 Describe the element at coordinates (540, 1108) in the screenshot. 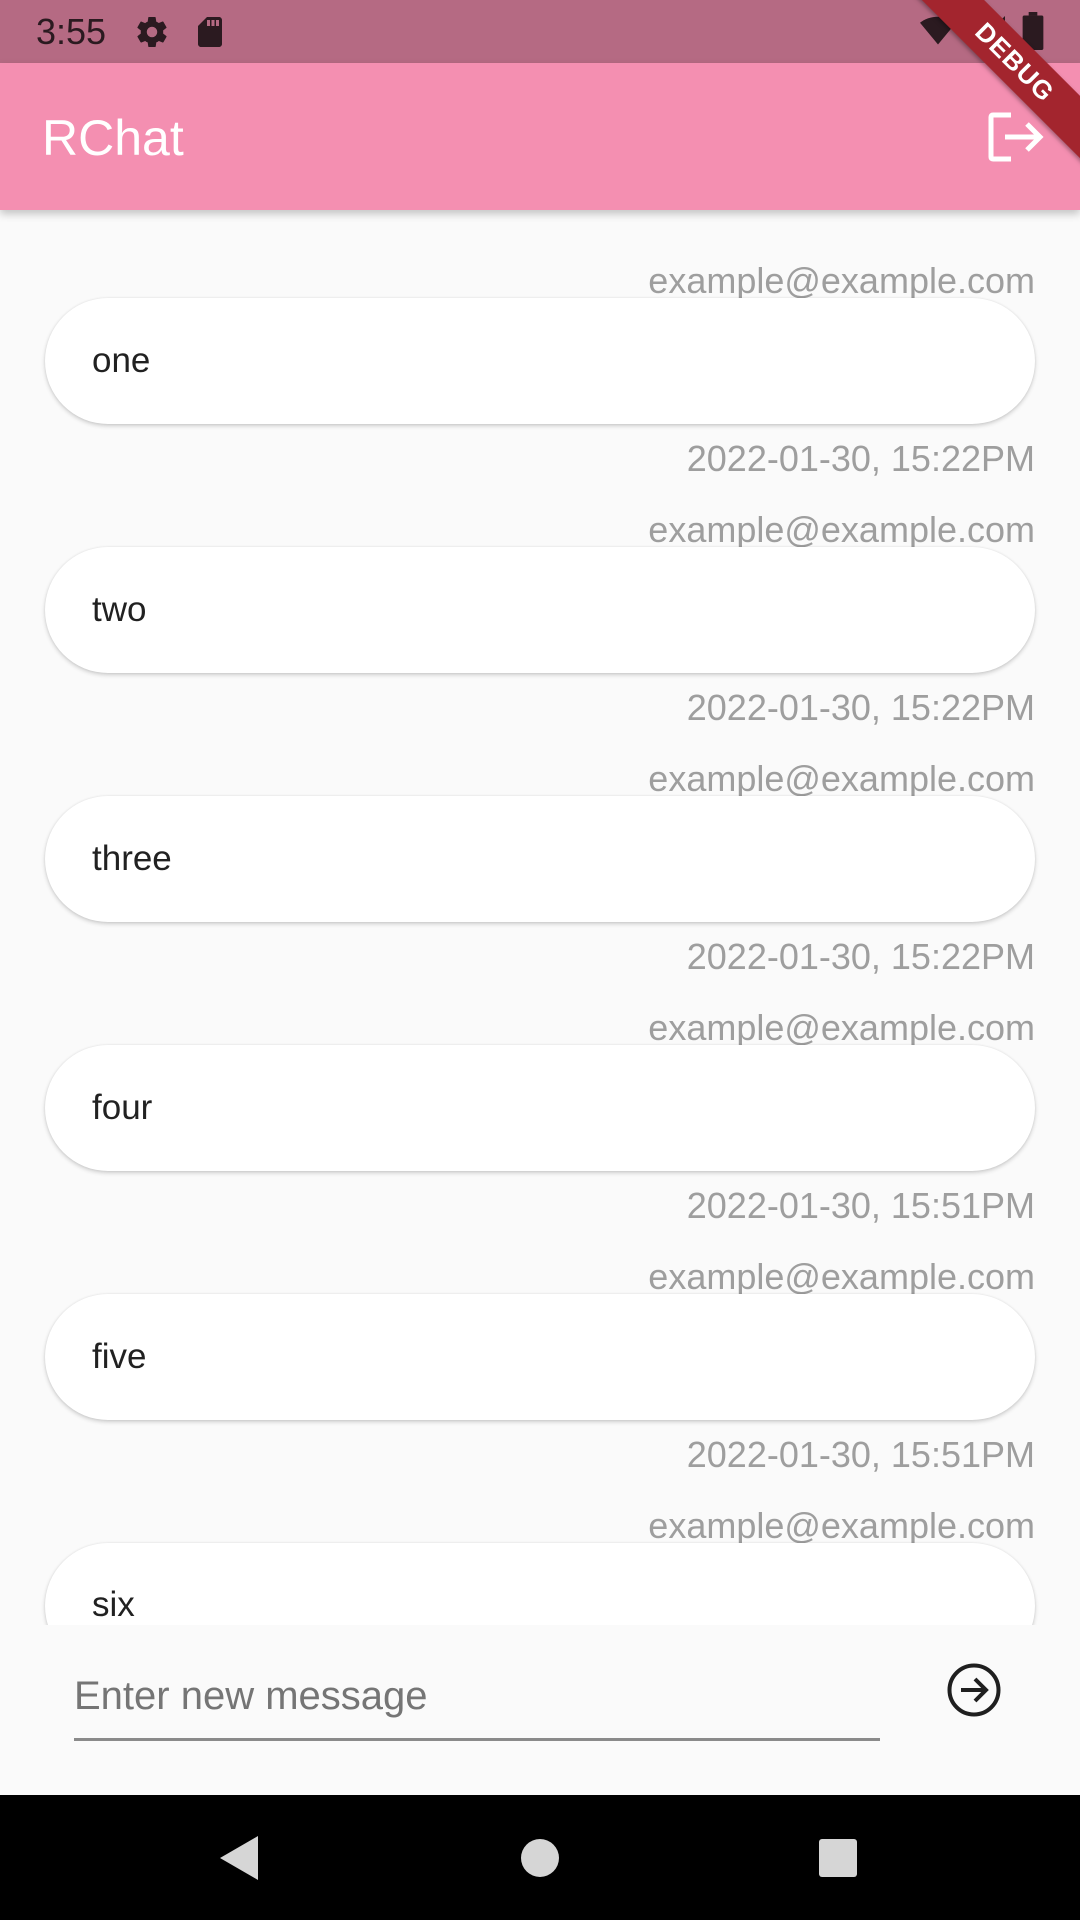

I see `message-bubble: four` at that location.